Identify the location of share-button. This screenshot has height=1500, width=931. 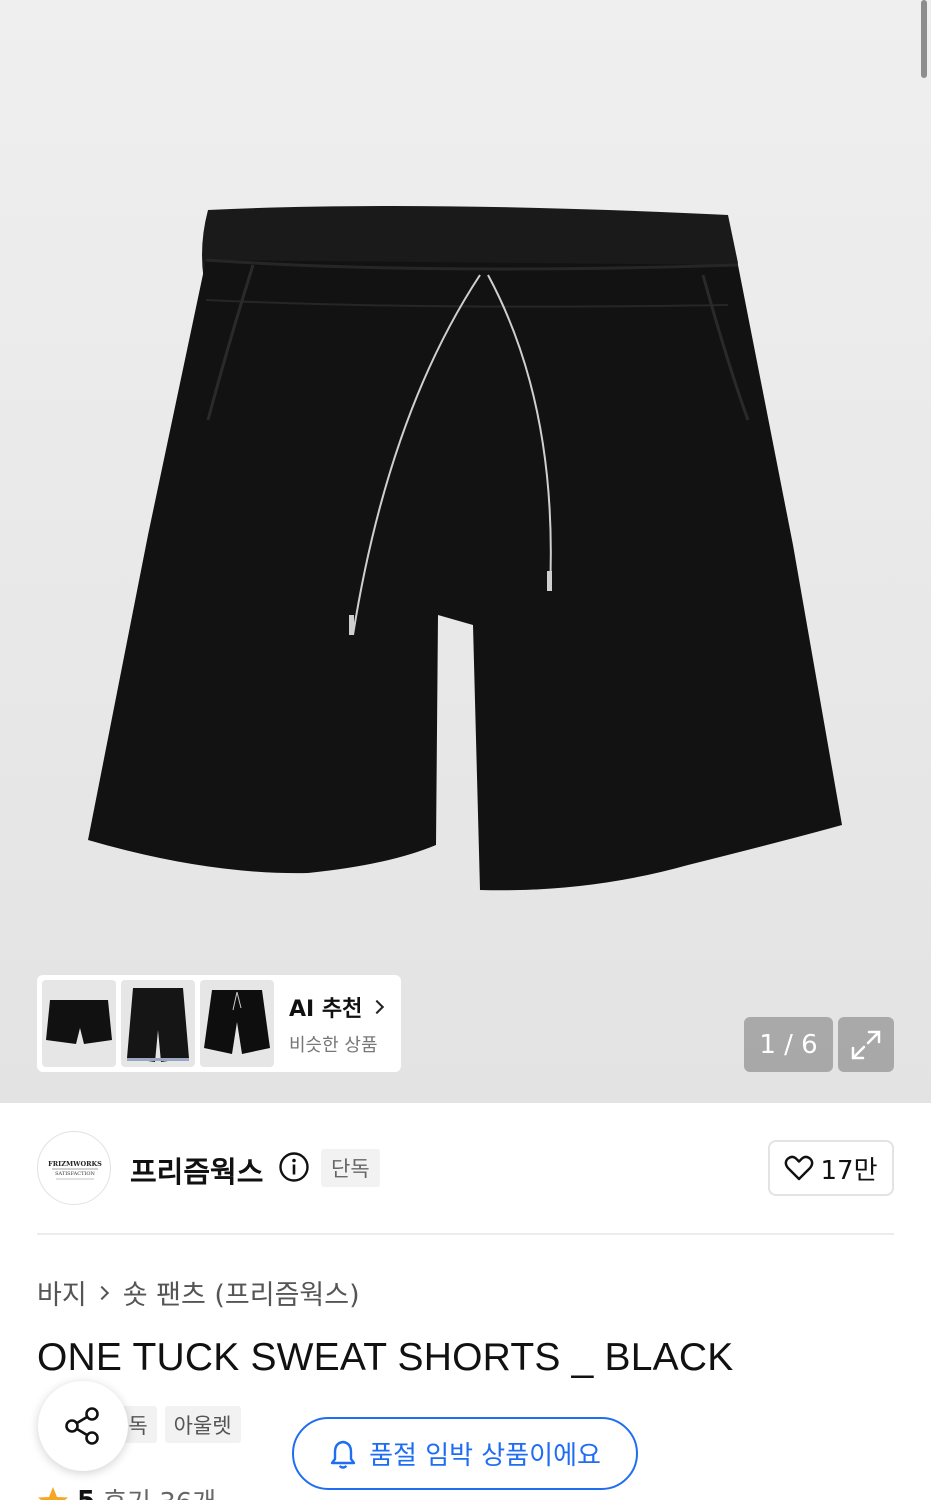
(83, 1426).